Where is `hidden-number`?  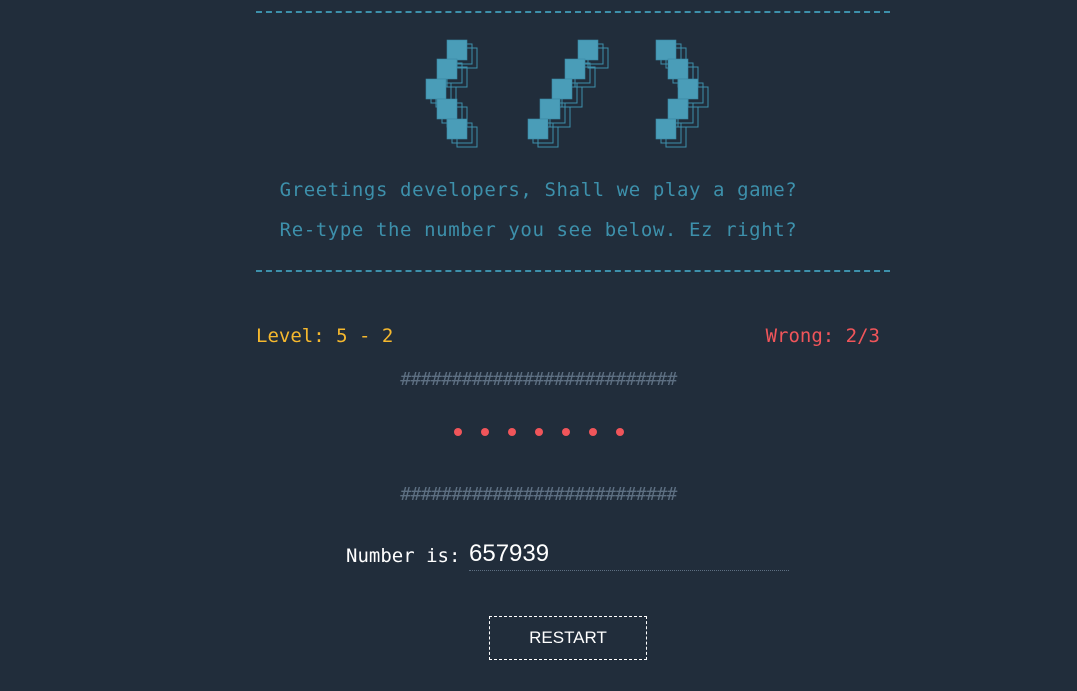
hidden-number is located at coordinates (538, 432).